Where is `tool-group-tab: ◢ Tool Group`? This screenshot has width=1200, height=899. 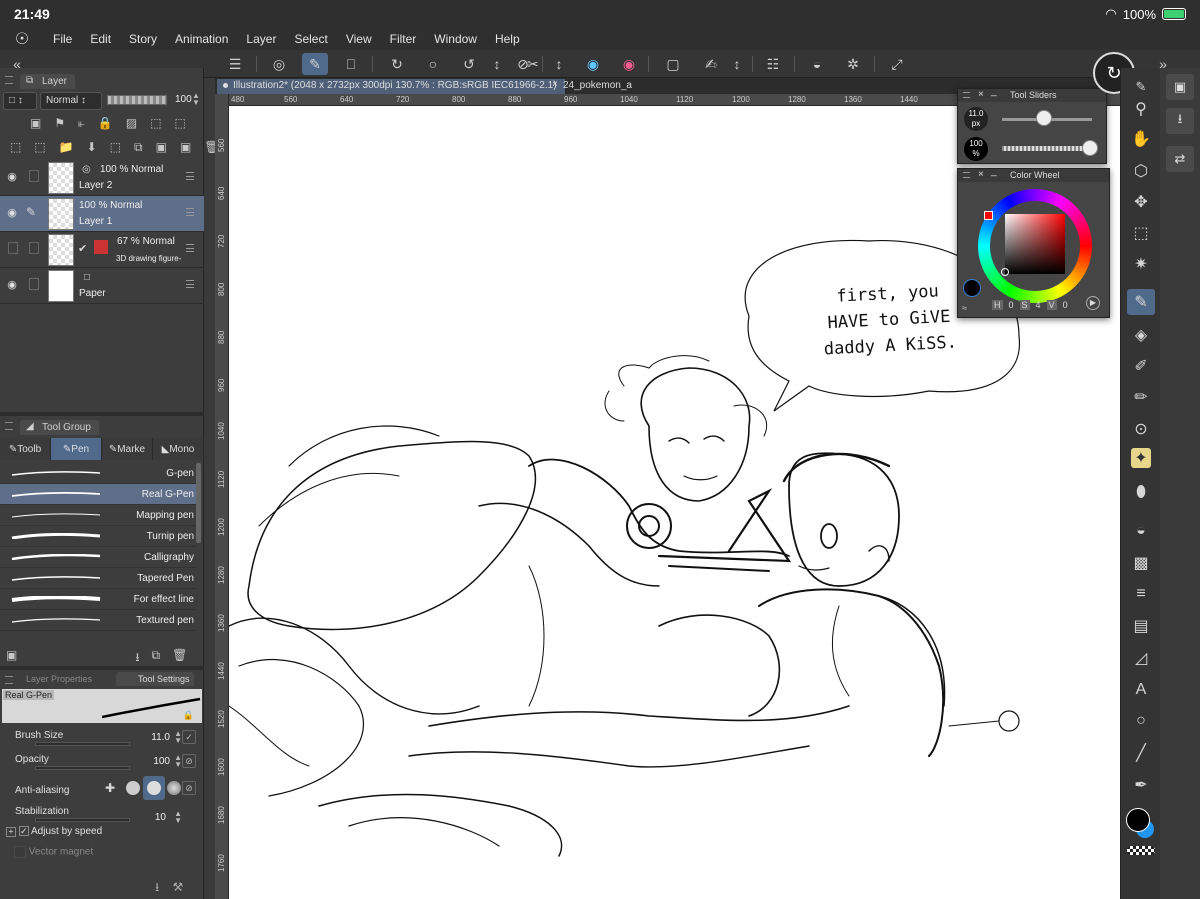
tool-group-tab: ◢ Tool Group is located at coordinates (59, 427).